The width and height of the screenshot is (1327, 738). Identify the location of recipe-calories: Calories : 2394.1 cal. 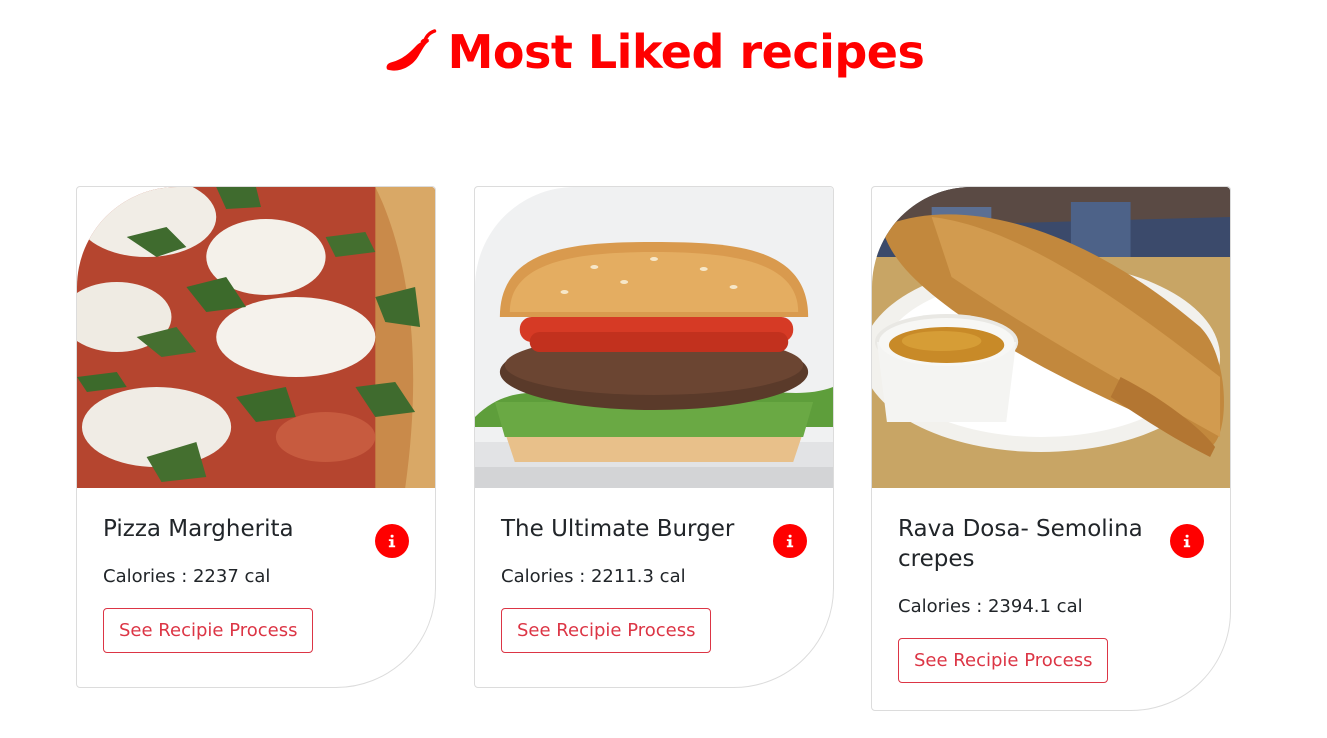
(990, 606).